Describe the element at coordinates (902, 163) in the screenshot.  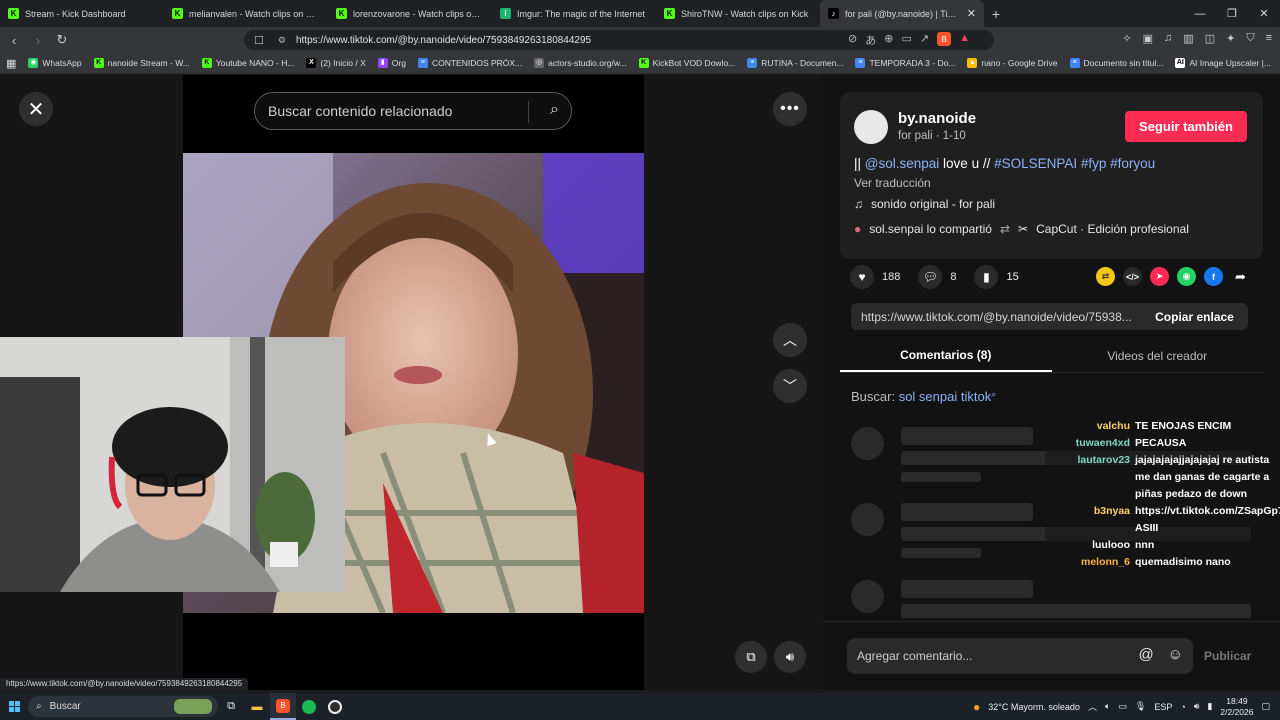
I see `caption-mention: @sol.senpai` at that location.